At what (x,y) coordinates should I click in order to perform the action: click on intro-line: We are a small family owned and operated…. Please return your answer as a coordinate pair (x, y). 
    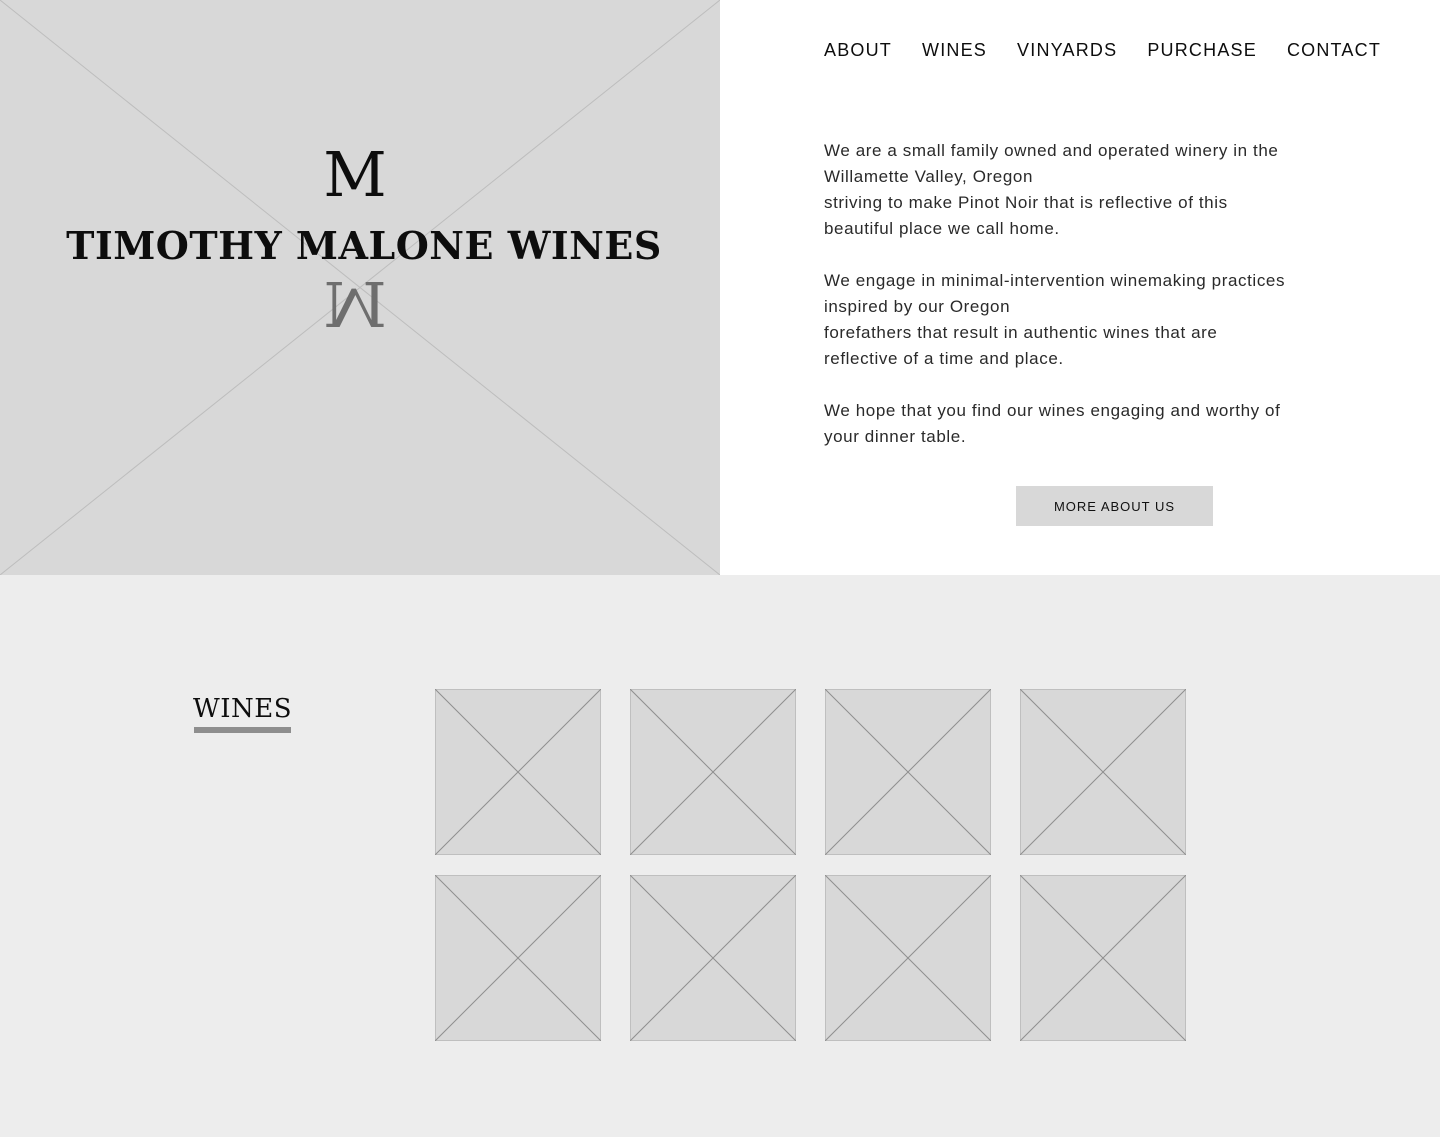
    Looking at the image, I should click on (1051, 150).